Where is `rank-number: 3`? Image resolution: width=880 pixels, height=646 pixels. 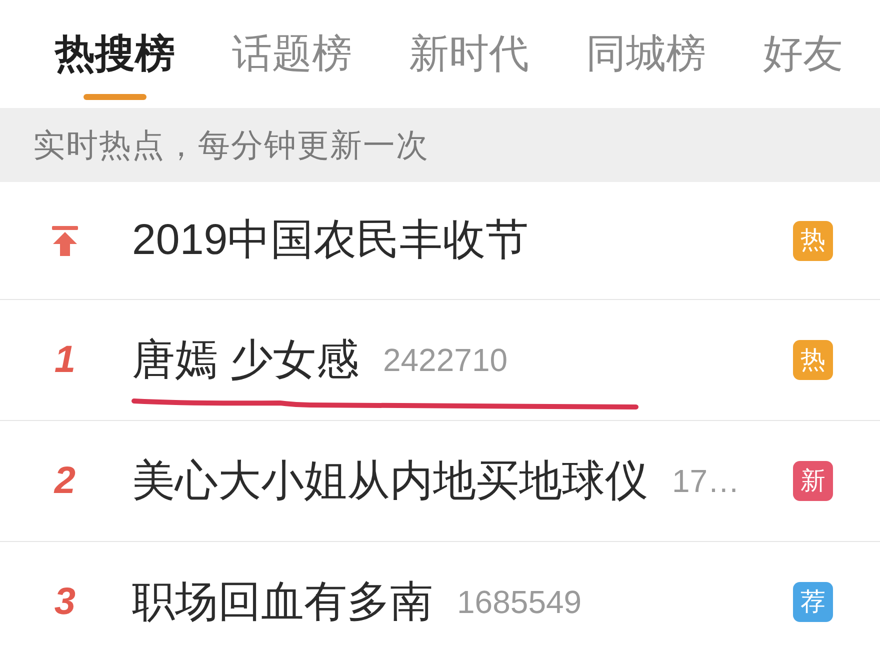 rank-number: 3 is located at coordinates (65, 602).